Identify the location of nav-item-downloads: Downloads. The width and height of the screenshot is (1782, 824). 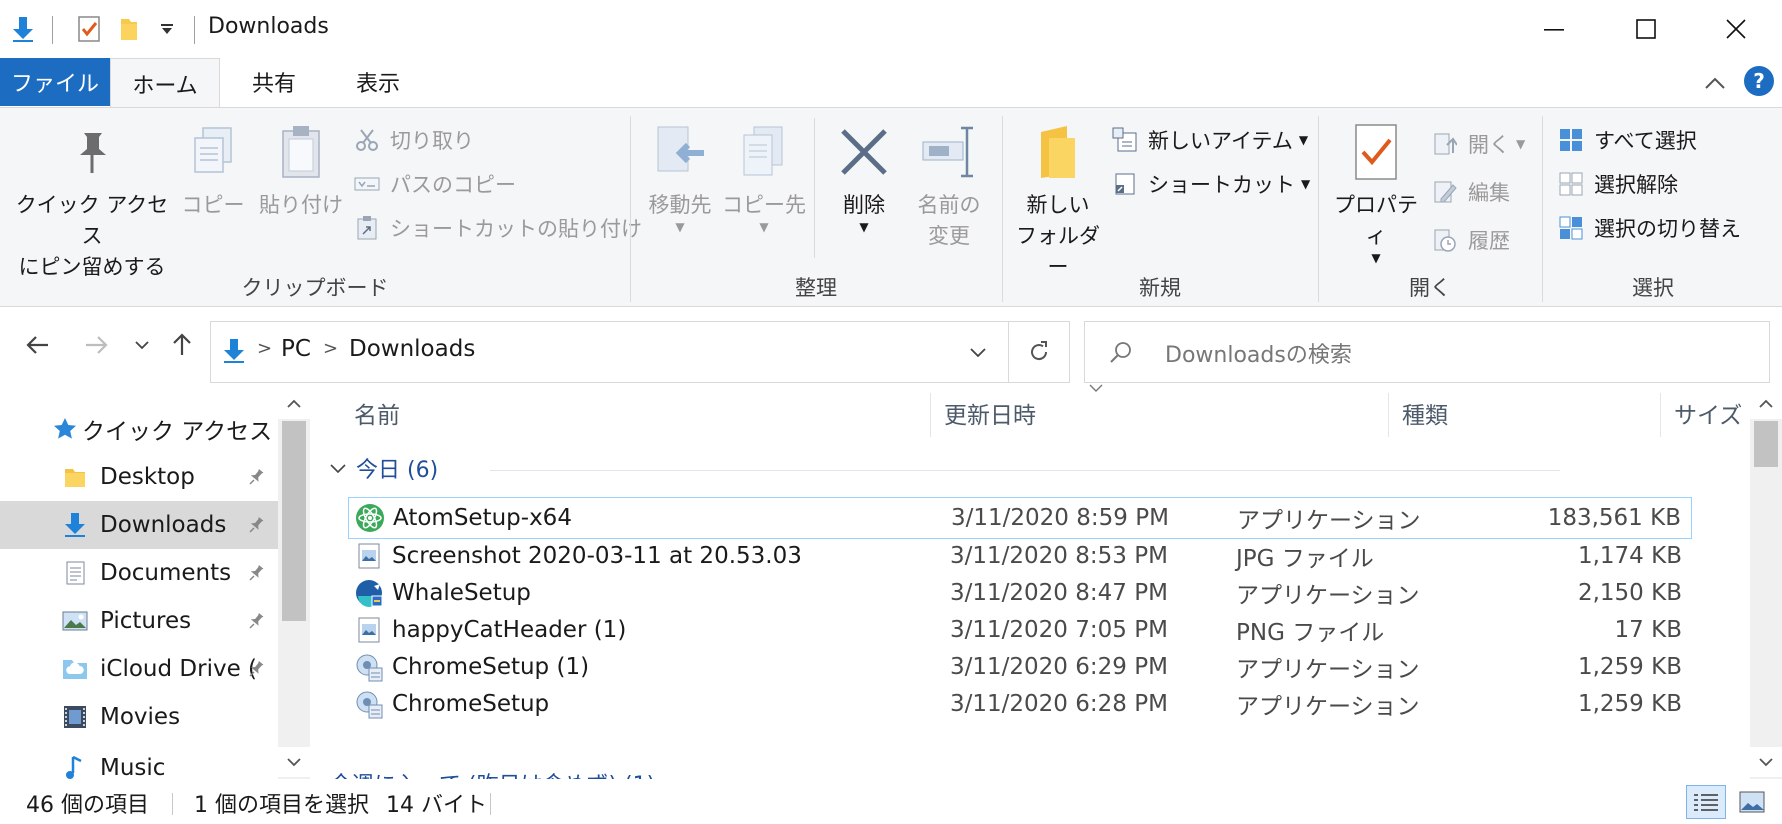
(139, 525).